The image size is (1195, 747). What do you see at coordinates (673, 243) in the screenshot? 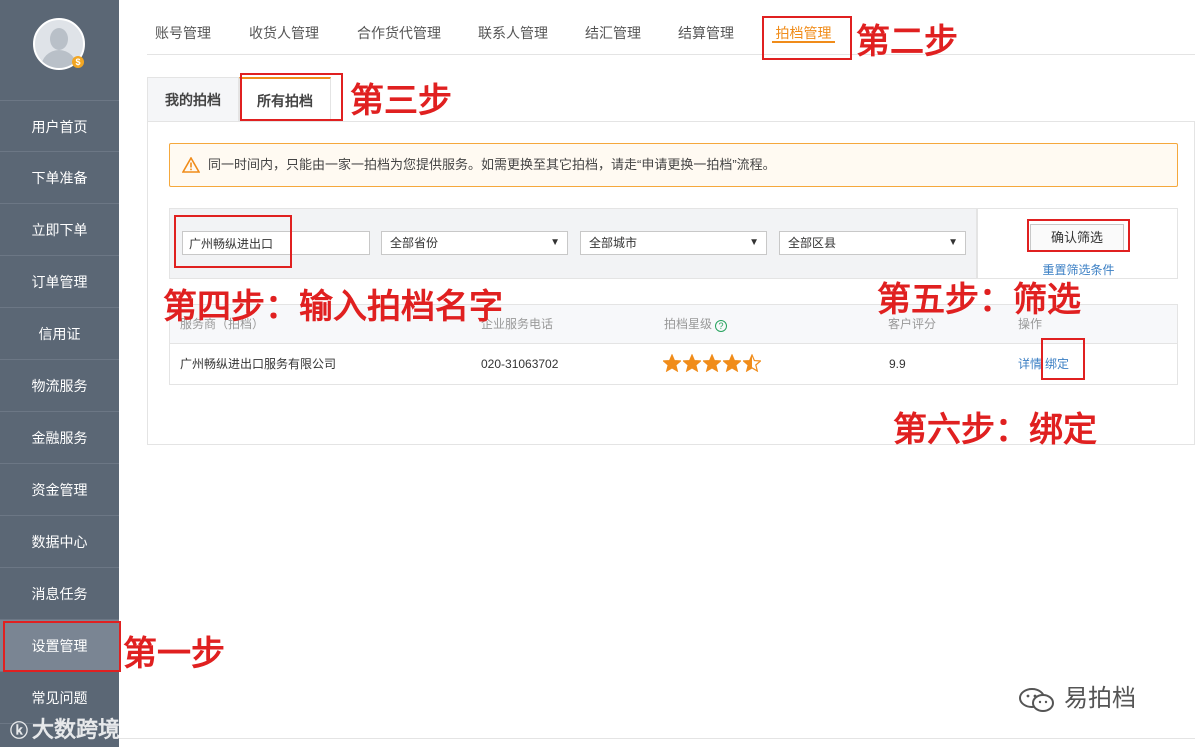
I see `city-select: 全部城市 ▼` at bounding box center [673, 243].